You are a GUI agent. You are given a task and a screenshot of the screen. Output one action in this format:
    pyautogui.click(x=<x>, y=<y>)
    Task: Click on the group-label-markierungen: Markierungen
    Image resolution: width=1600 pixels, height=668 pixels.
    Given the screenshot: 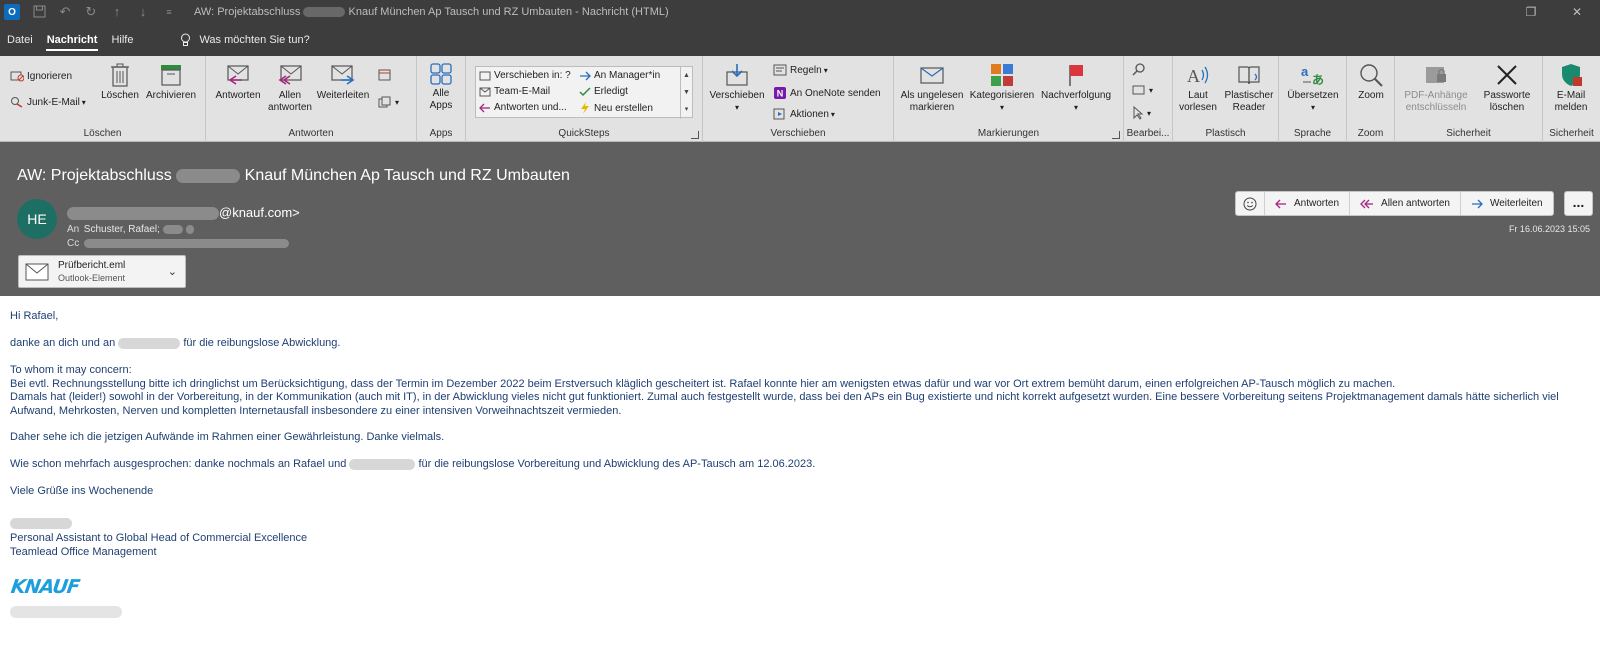 What is the action you would take?
    pyautogui.click(x=1008, y=133)
    